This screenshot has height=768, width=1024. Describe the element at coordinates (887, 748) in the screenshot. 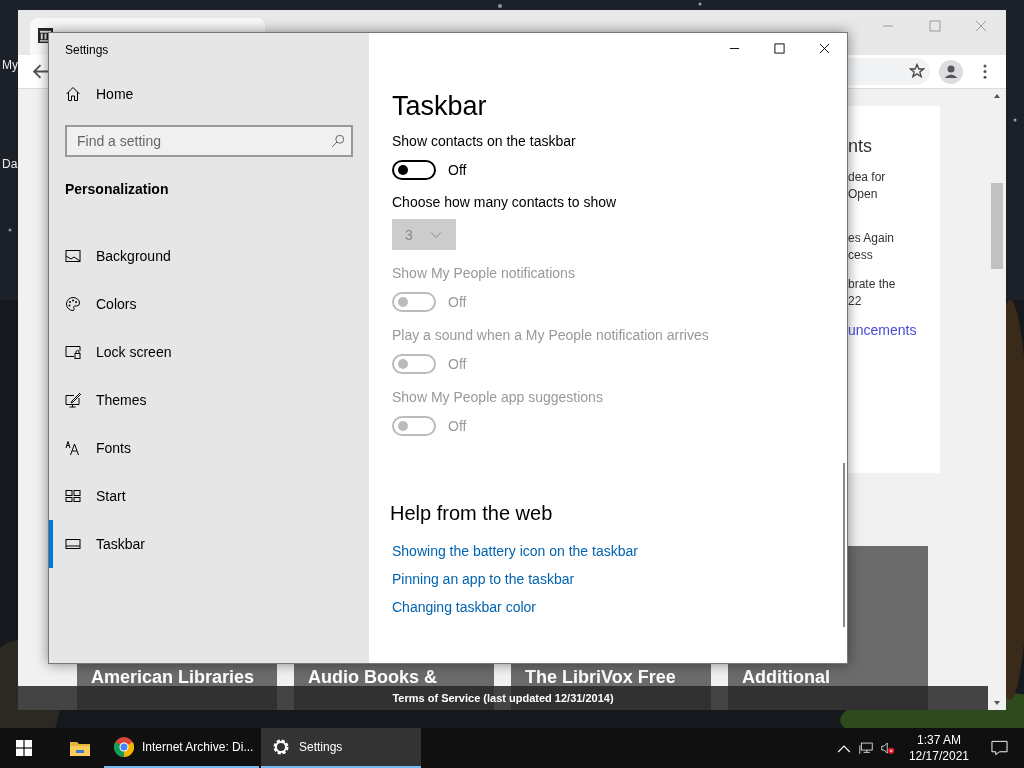

I see `muted-speaker-icon` at that location.